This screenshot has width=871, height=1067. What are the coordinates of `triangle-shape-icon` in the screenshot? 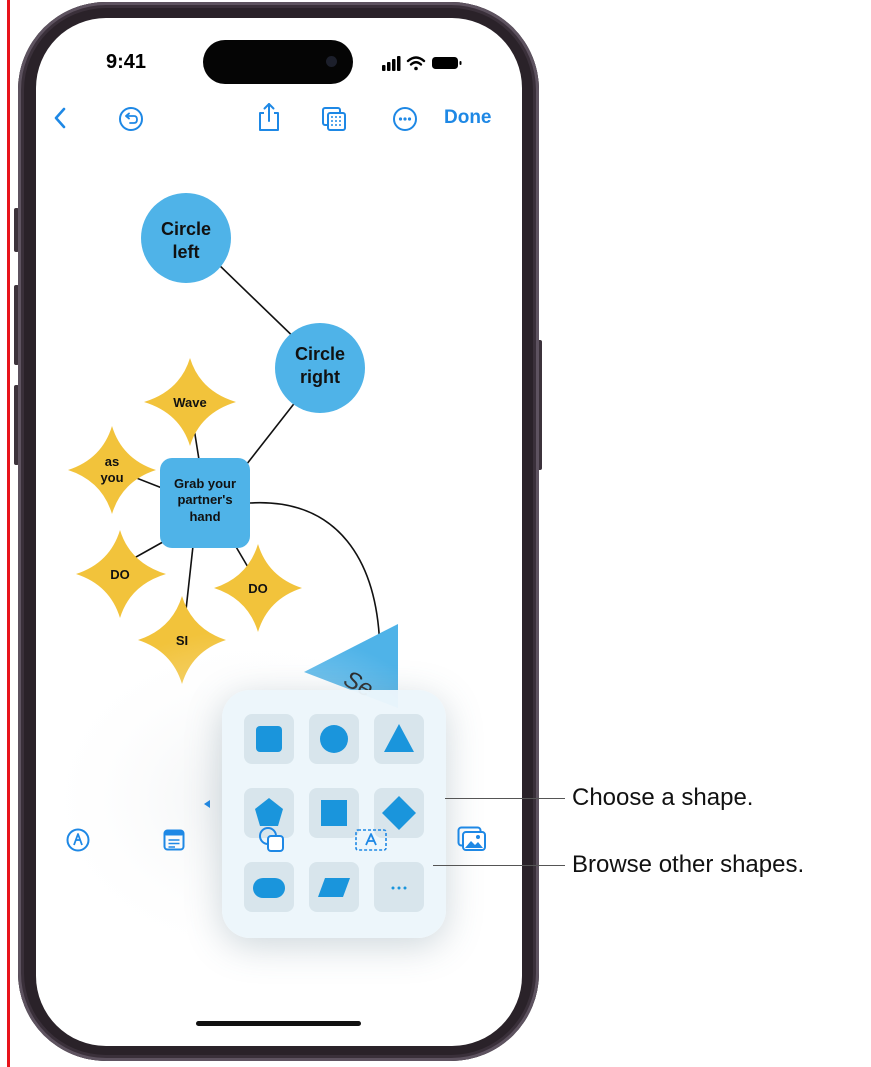 It's located at (399, 738).